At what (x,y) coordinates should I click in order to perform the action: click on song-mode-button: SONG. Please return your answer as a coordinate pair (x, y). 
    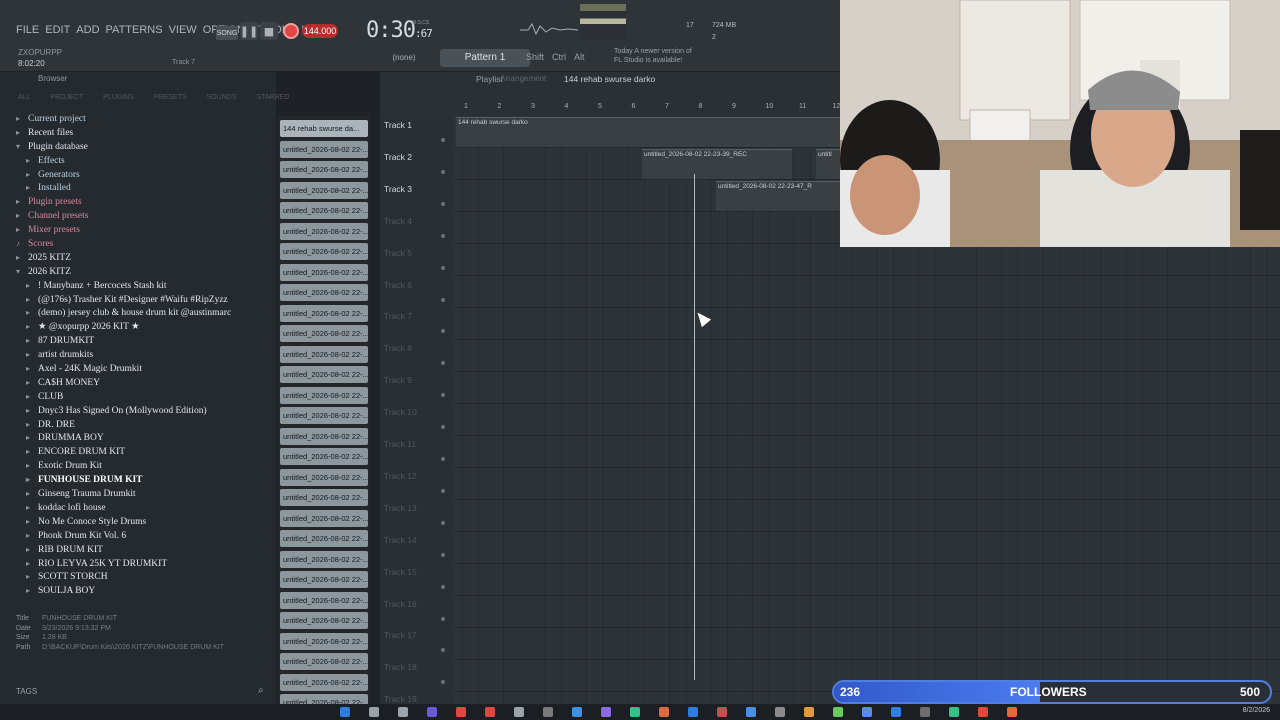
    Looking at the image, I should click on (227, 33).